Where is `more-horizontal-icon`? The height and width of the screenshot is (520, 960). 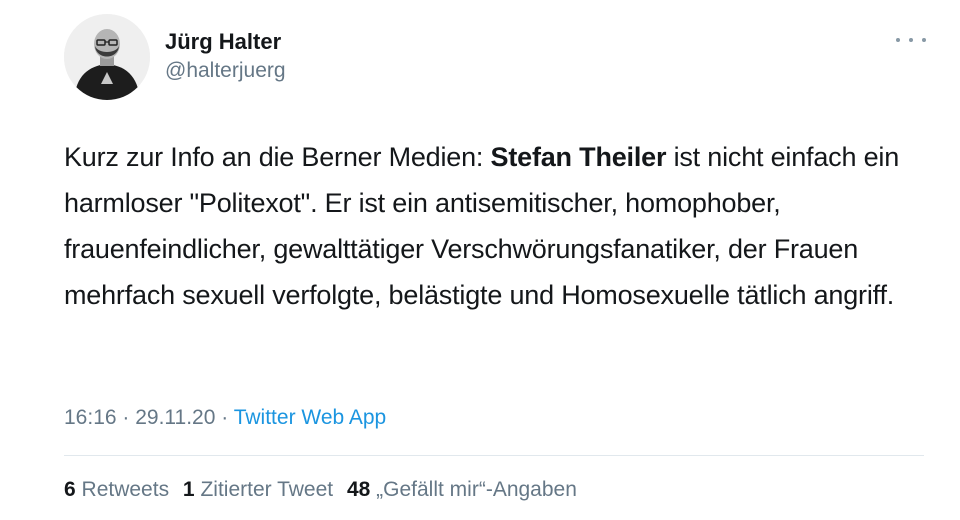
more-horizontal-icon is located at coordinates (911, 40).